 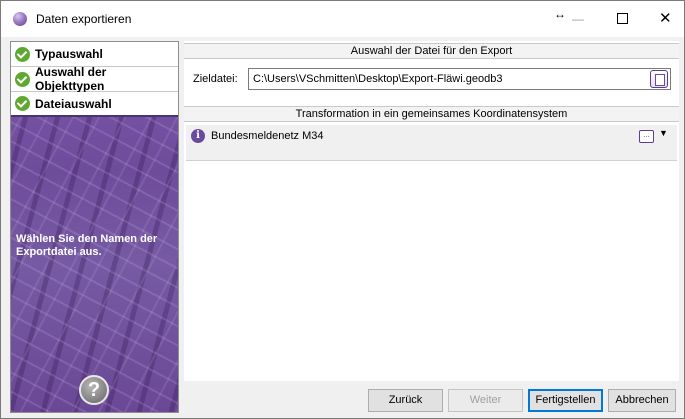 I want to click on target-file-label: Zieldatei:, so click(x=215, y=79).